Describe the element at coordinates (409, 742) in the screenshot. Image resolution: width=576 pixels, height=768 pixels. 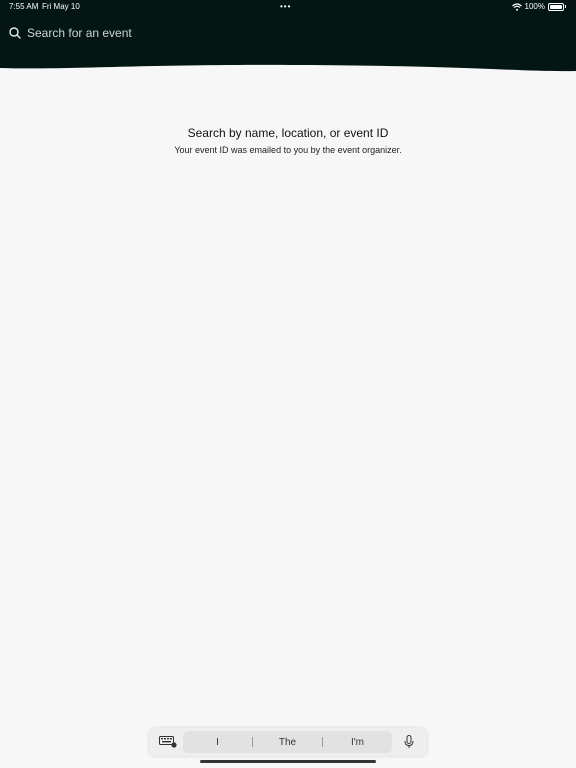
I see `mic-icon` at that location.